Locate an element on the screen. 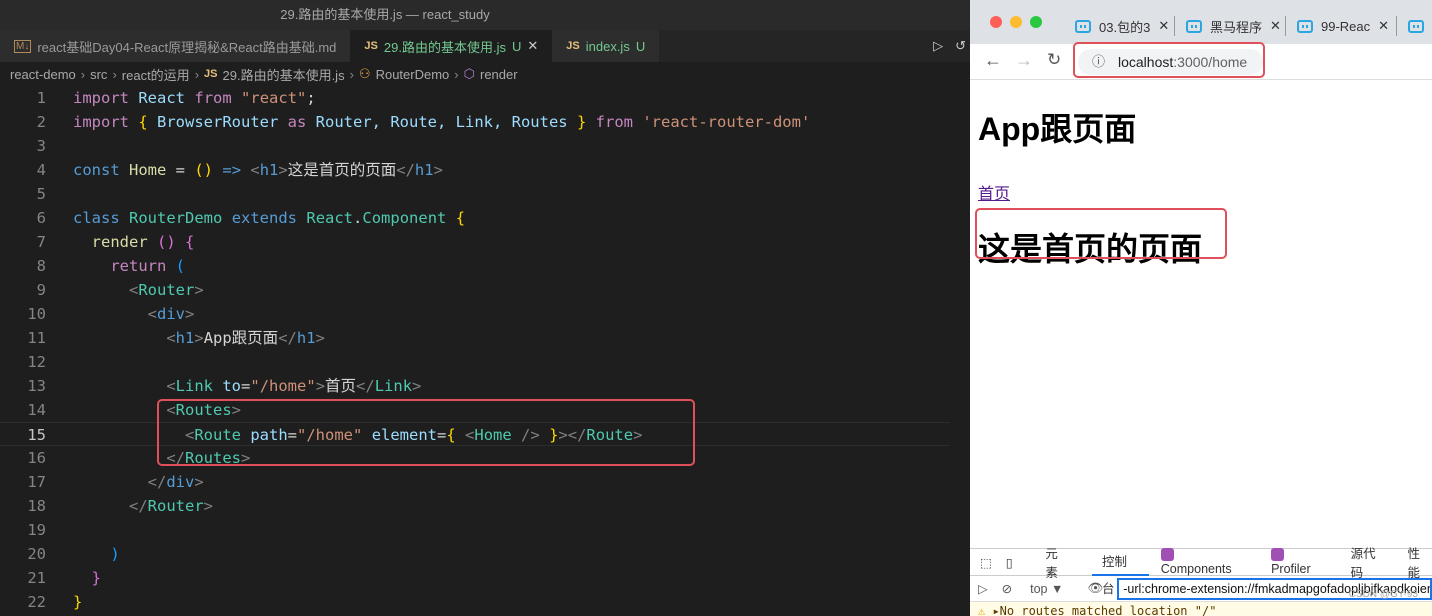  code-line: 5 is located at coordinates (475, 194).